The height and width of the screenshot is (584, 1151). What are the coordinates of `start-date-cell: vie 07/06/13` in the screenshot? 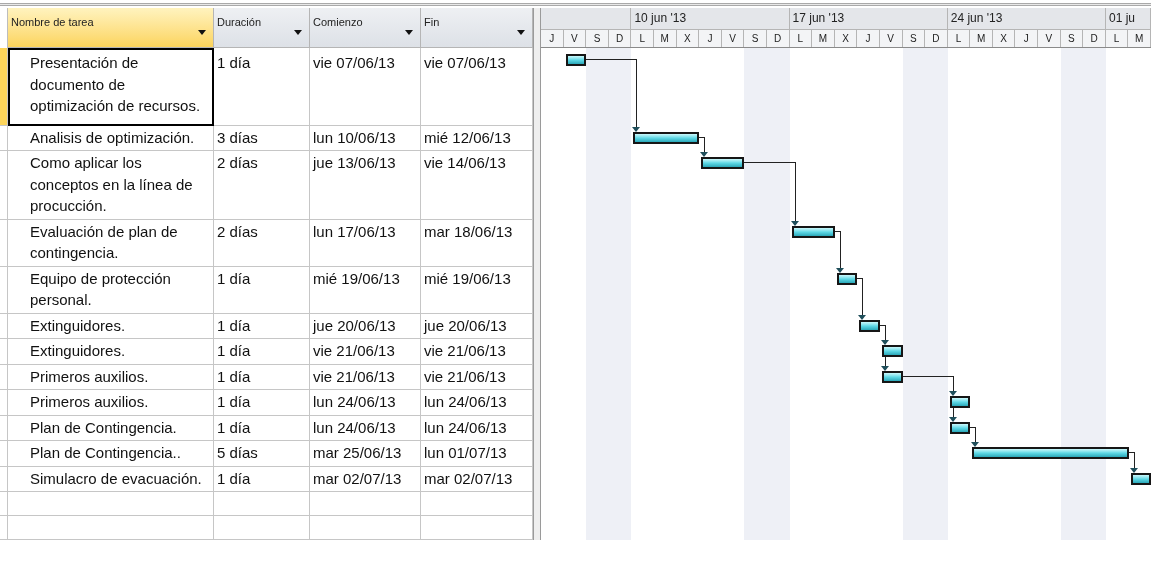 It's located at (365, 87).